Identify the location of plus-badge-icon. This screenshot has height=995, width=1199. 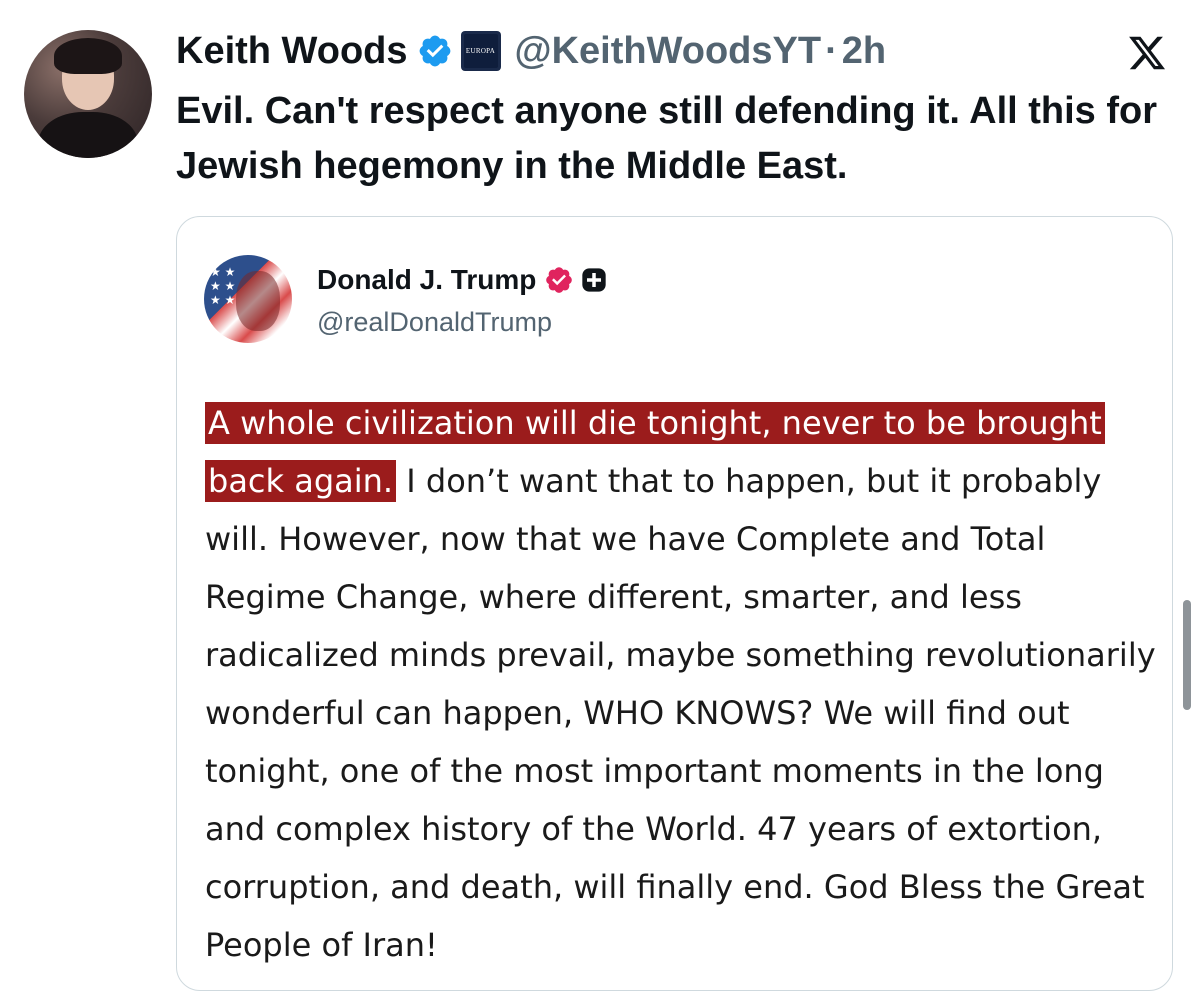
(594, 280).